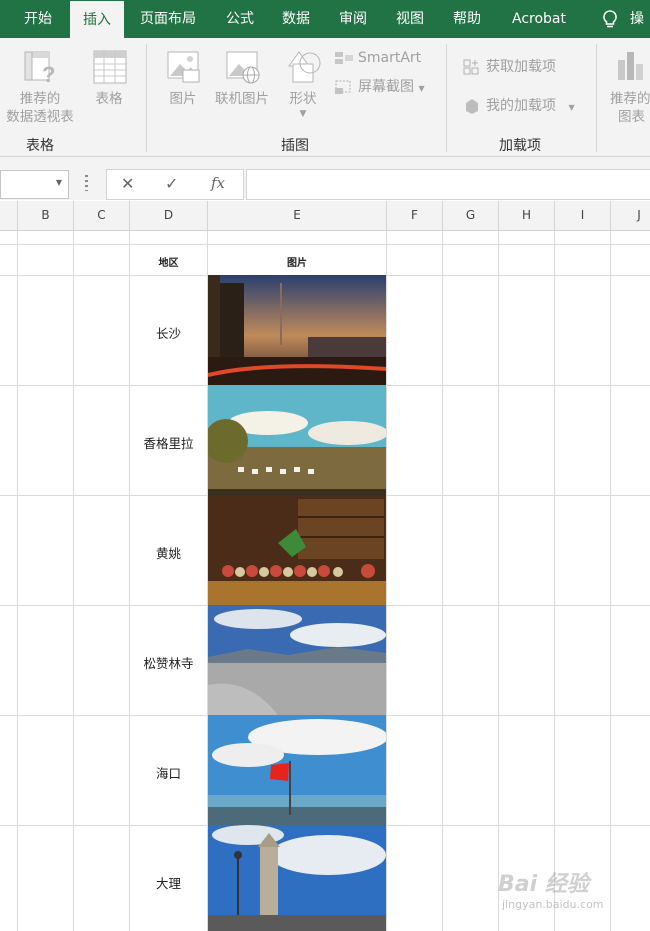 This screenshot has width=650, height=931. I want to click on baidu-jingyan-watermark: Bai 经验 jingyan.baidu.com, so click(551, 888).